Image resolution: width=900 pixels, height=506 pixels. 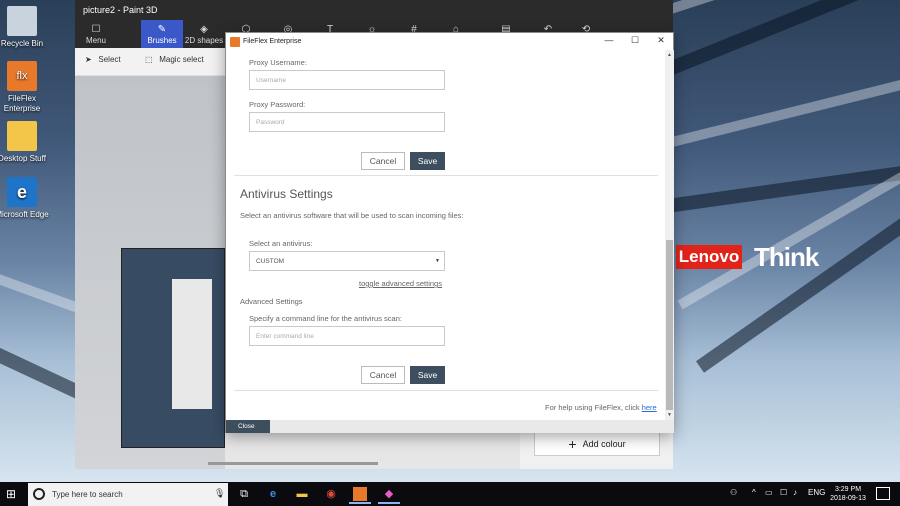 I want to click on paint-menu-button: ☐ Menu, so click(x=96, y=34).